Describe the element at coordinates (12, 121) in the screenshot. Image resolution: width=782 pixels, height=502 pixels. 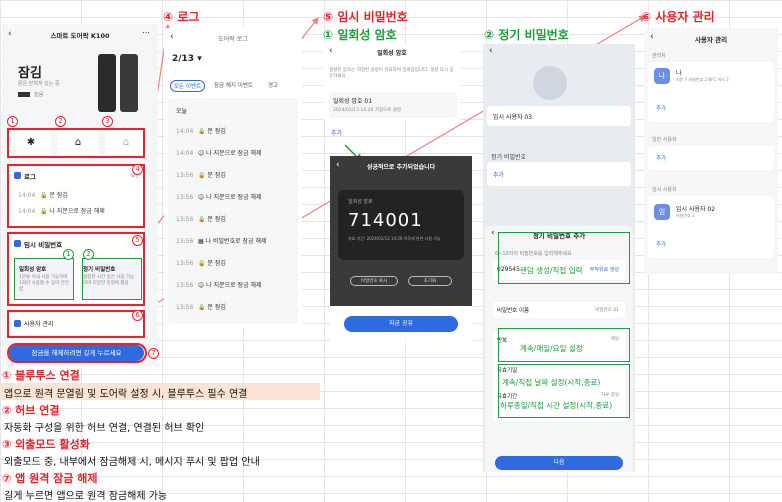
I see `marker-1: 1` at that location.